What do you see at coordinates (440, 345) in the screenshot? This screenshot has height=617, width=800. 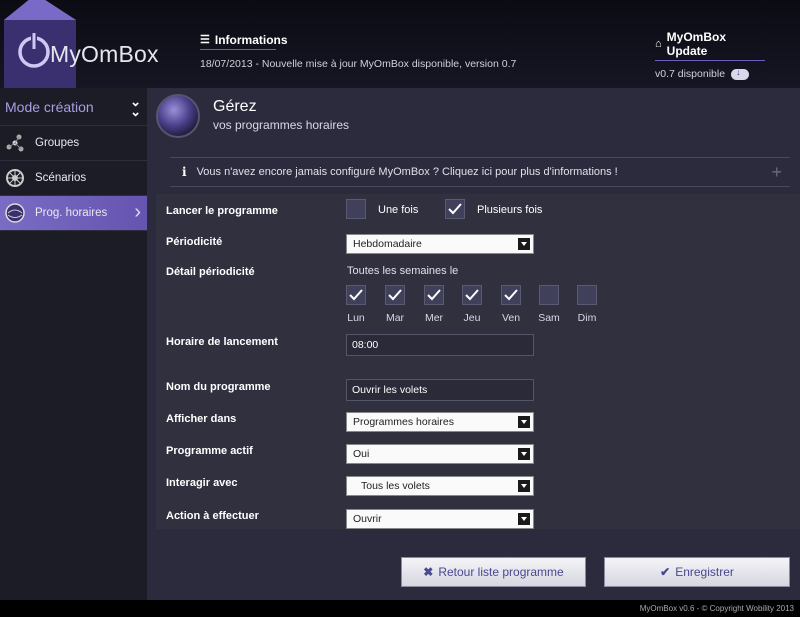 I see `time-input: 08:00` at bounding box center [440, 345].